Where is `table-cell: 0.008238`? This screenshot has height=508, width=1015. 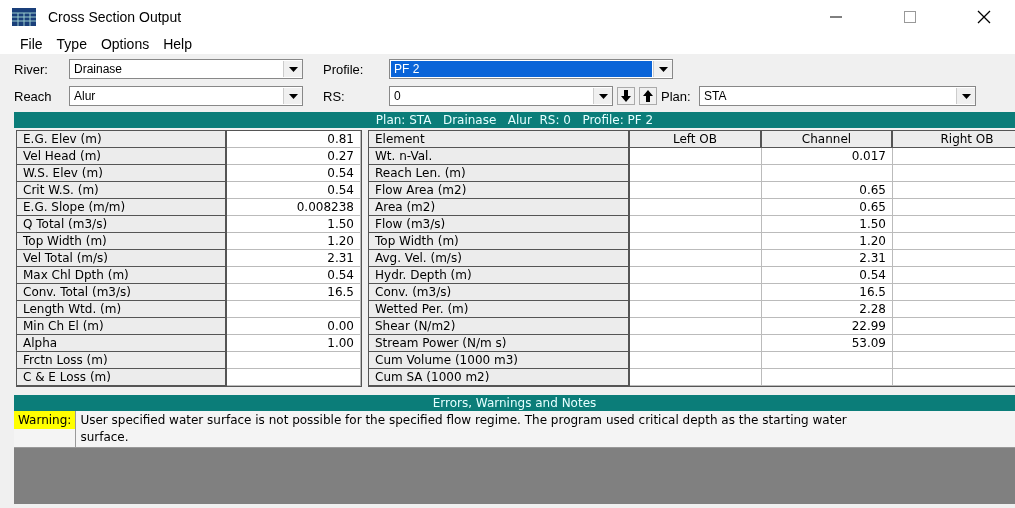 table-cell: 0.008238 is located at coordinates (294, 207).